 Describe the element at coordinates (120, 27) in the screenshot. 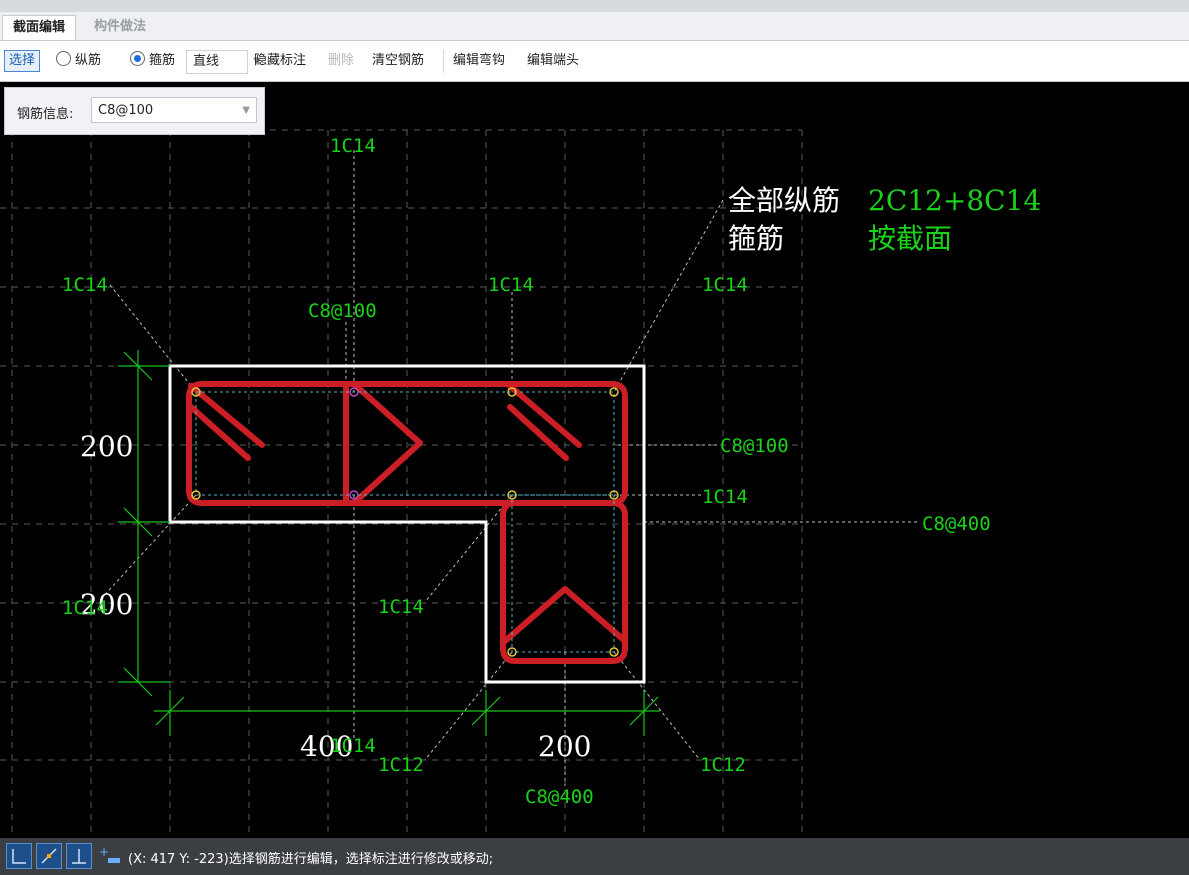

I see `tab-component-method: 构件做法` at that location.